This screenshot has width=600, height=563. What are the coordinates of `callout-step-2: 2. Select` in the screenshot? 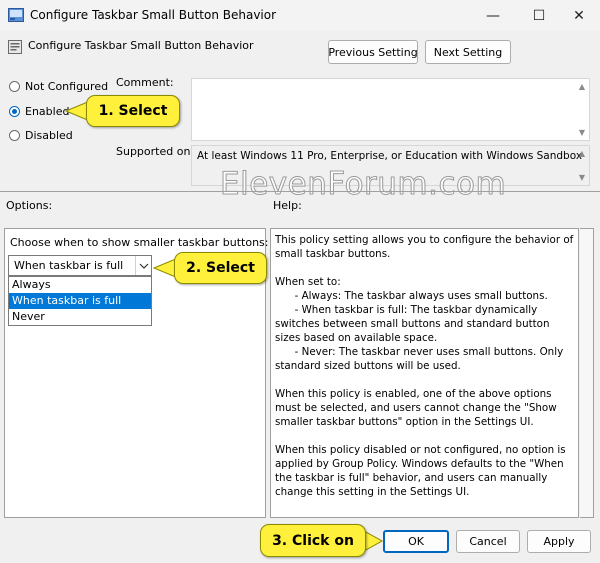 It's located at (220, 268).